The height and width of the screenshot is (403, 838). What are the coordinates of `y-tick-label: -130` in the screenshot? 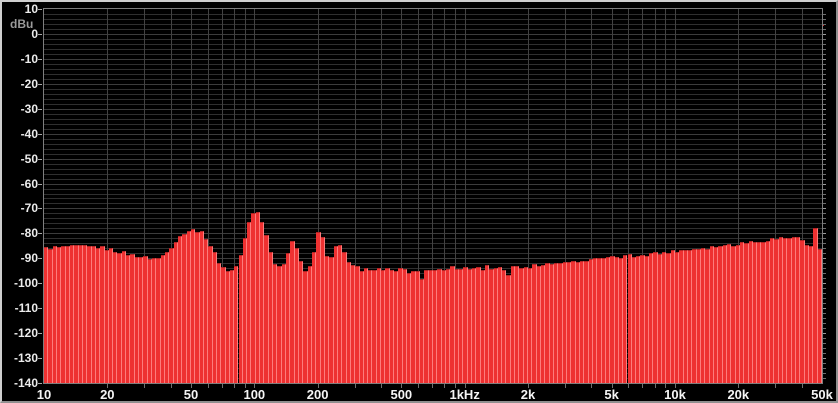 It's located at (25, 358).